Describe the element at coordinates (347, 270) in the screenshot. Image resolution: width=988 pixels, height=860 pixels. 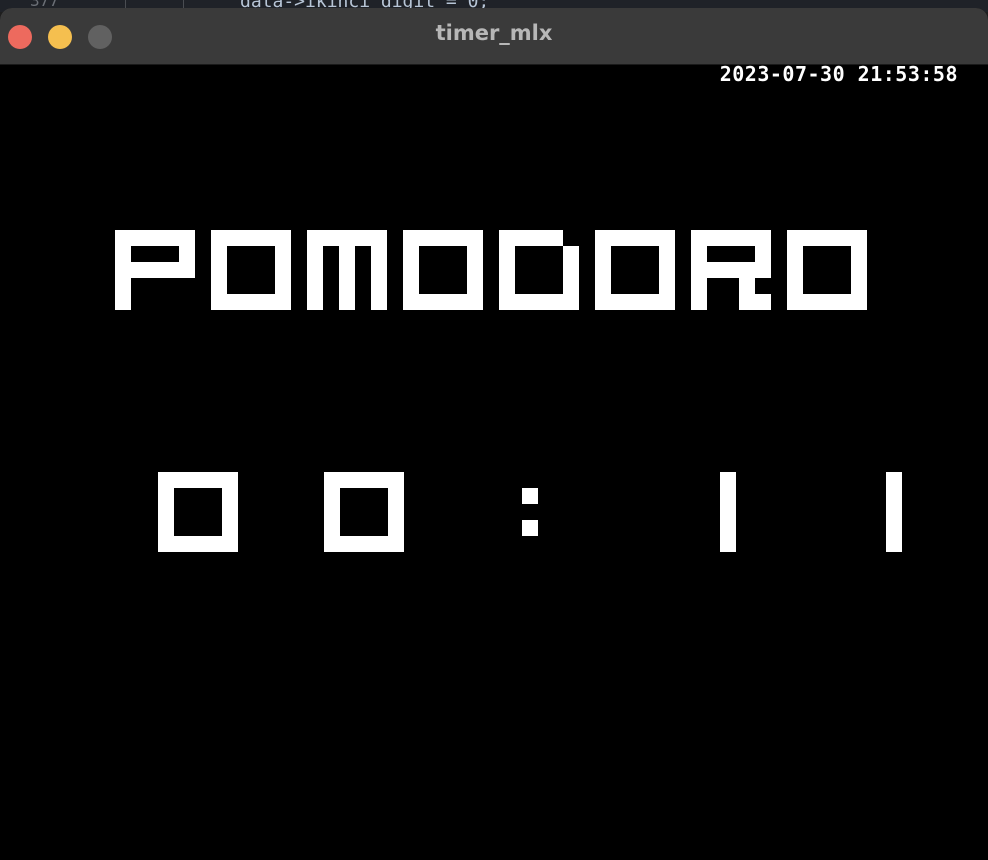
I see `heading-letter-m` at that location.